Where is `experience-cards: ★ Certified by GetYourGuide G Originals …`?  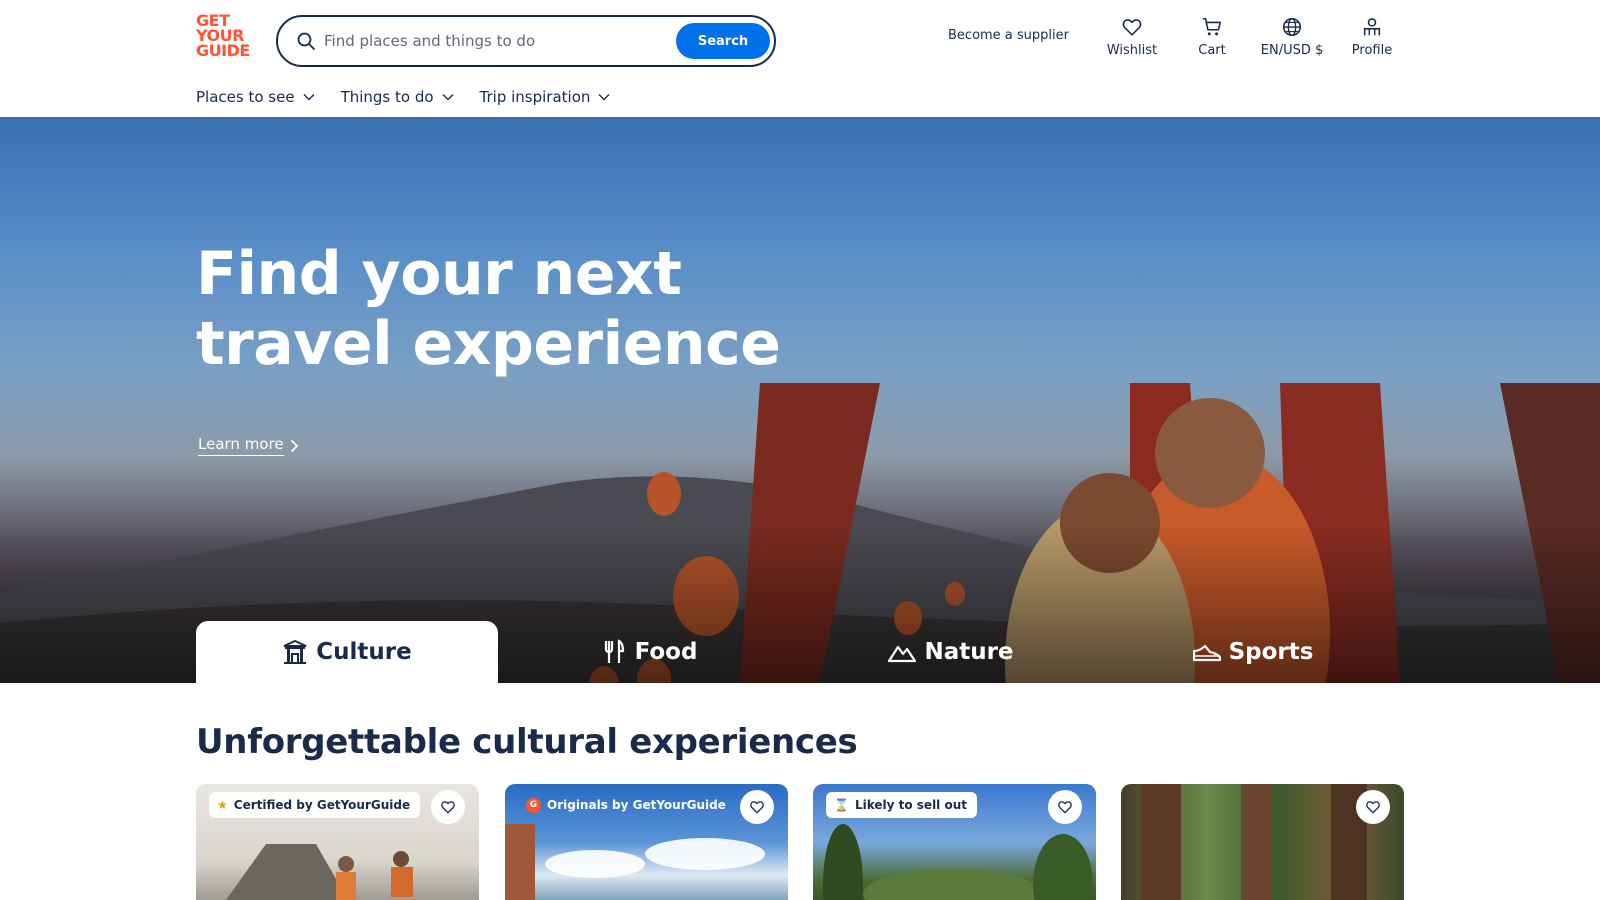 experience-cards: ★ Certified by GetYourGuide G Originals … is located at coordinates (800, 842).